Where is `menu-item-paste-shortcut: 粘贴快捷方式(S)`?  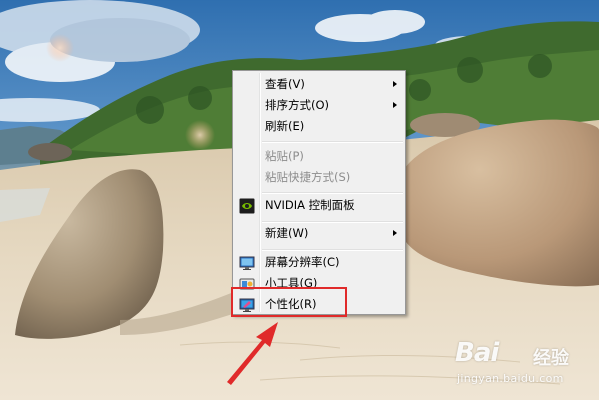
menu-item-paste-shortcut: 粘贴快捷方式(S) is located at coordinates (319, 177).